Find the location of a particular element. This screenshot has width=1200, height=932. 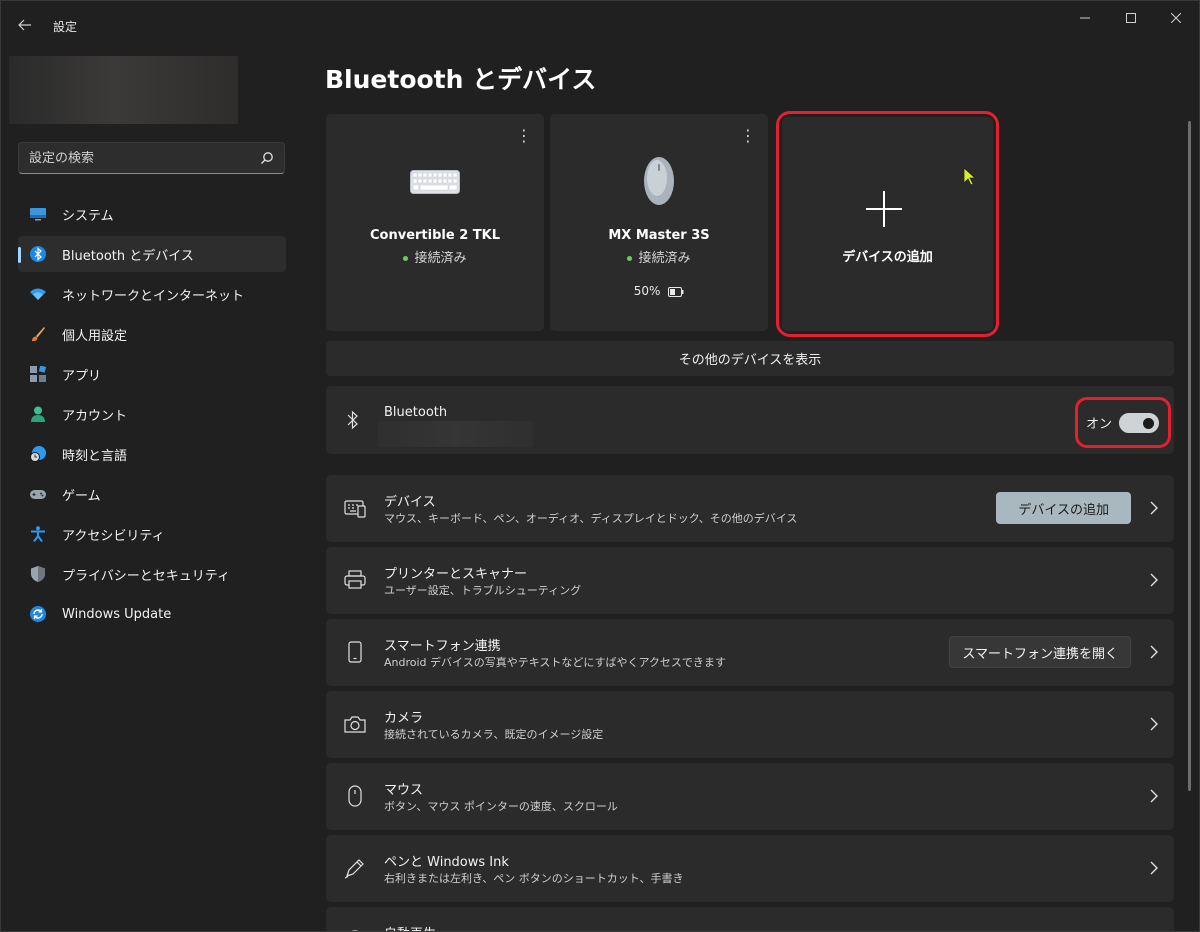

sidebar-item-system: システム is located at coordinates (152, 214).